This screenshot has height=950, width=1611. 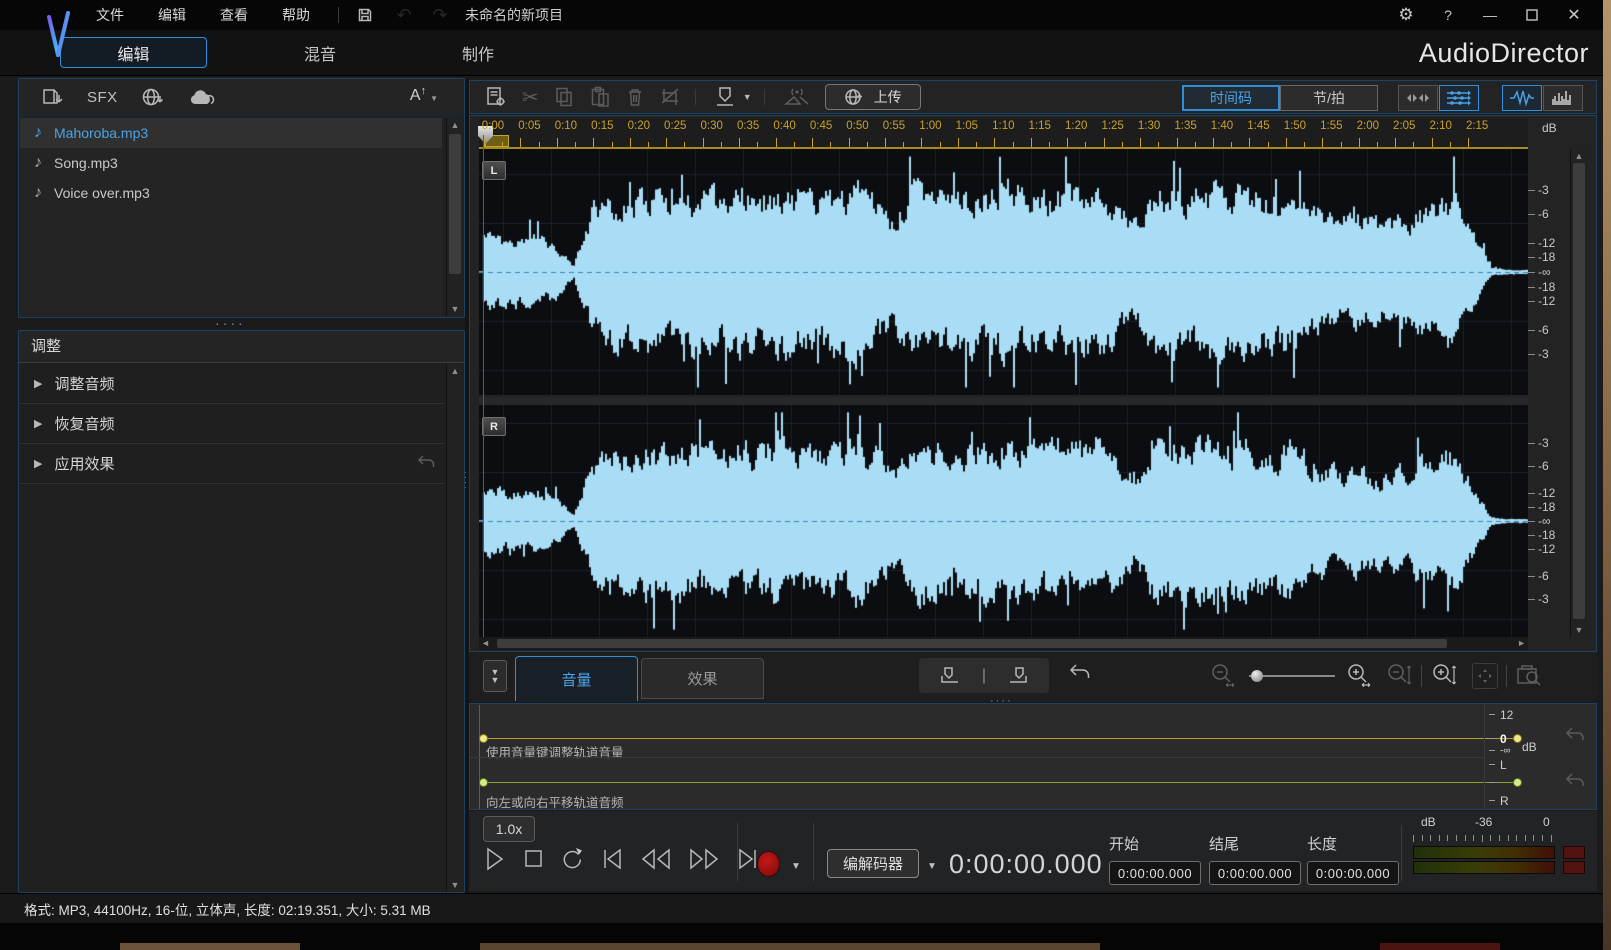 I want to click on menu-file: 文件, so click(x=110, y=15).